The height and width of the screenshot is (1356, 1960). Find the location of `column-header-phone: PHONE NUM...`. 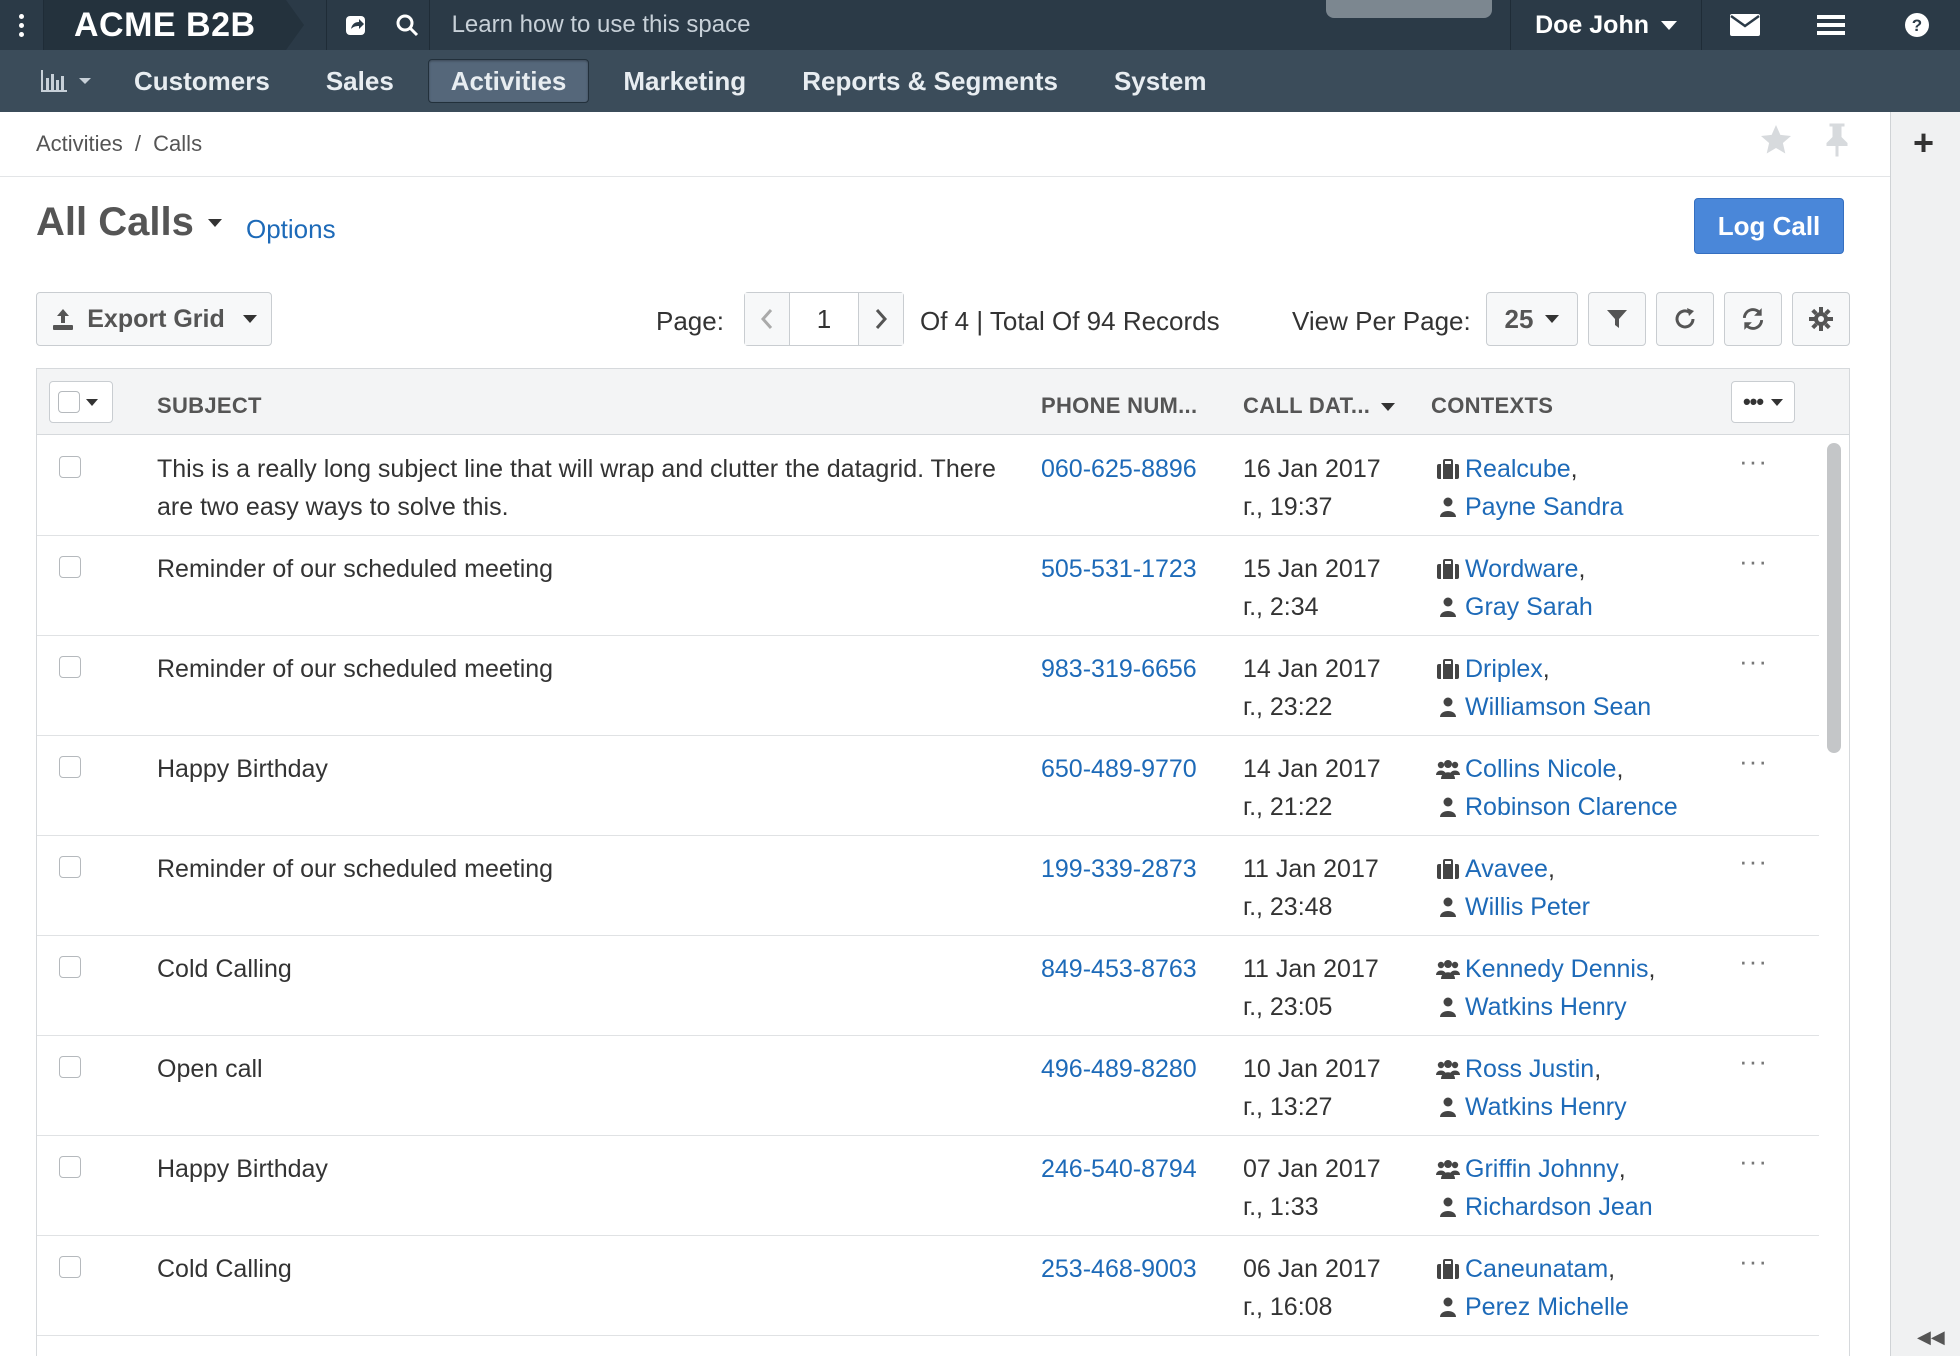

column-header-phone: PHONE NUM... is located at coordinates (1119, 406).